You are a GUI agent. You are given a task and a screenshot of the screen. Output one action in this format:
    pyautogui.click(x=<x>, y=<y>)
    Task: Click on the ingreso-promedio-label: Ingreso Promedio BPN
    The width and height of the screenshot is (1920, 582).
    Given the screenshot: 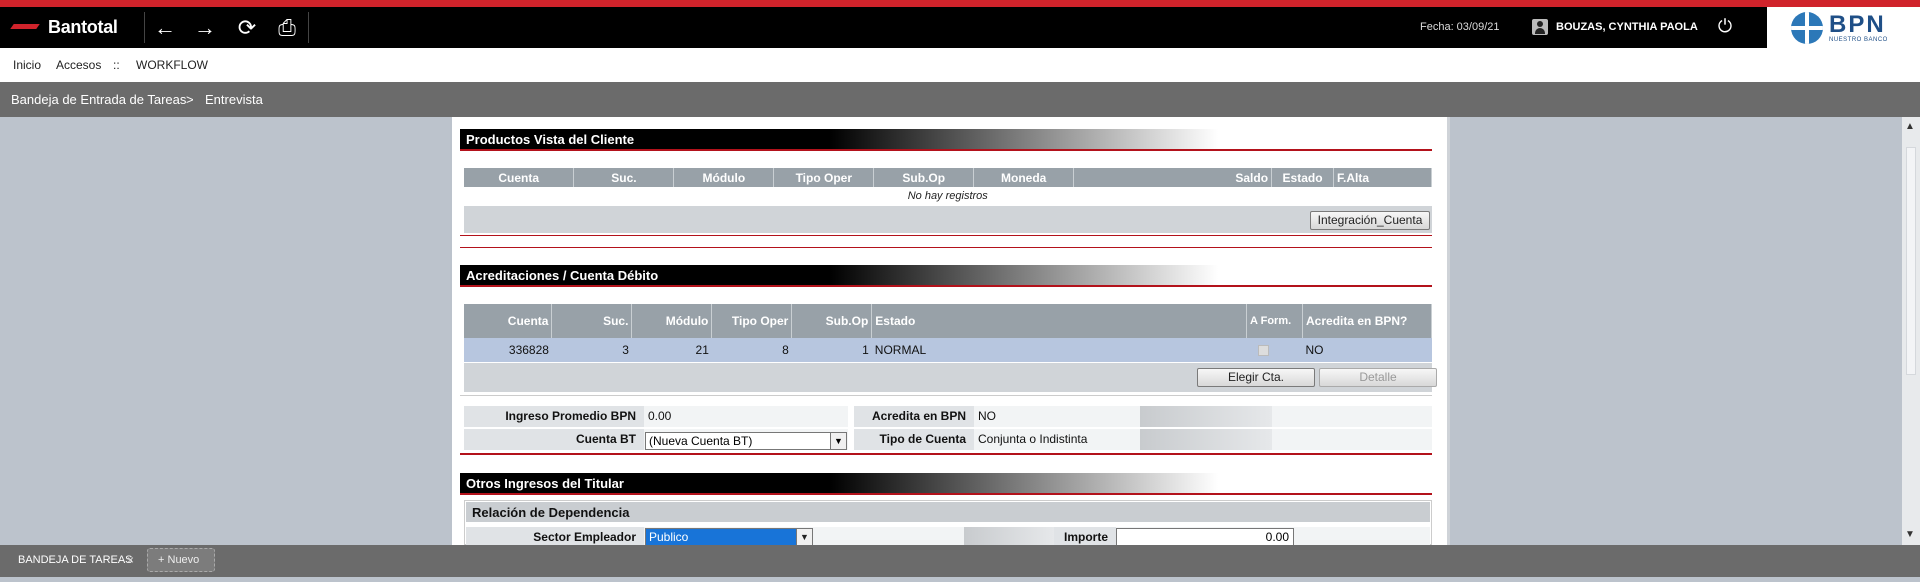 What is the action you would take?
    pyautogui.click(x=554, y=416)
    